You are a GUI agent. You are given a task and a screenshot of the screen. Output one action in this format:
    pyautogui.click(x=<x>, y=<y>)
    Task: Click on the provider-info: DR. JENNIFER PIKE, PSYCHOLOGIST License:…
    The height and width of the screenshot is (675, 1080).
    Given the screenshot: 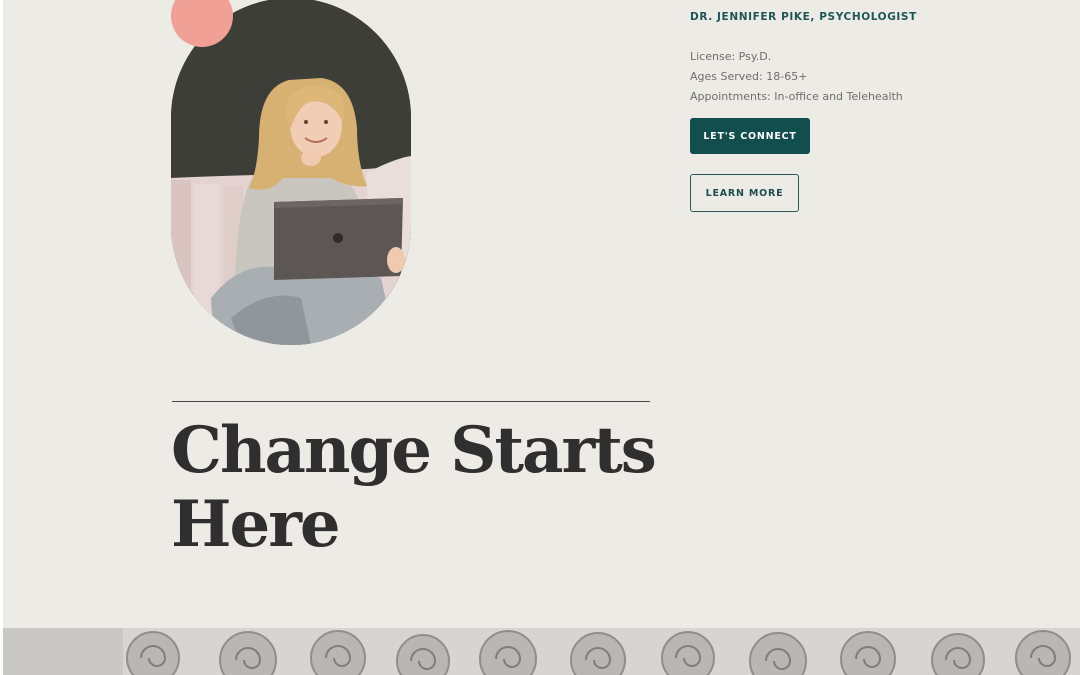 What is the action you would take?
    pyautogui.click(x=860, y=58)
    